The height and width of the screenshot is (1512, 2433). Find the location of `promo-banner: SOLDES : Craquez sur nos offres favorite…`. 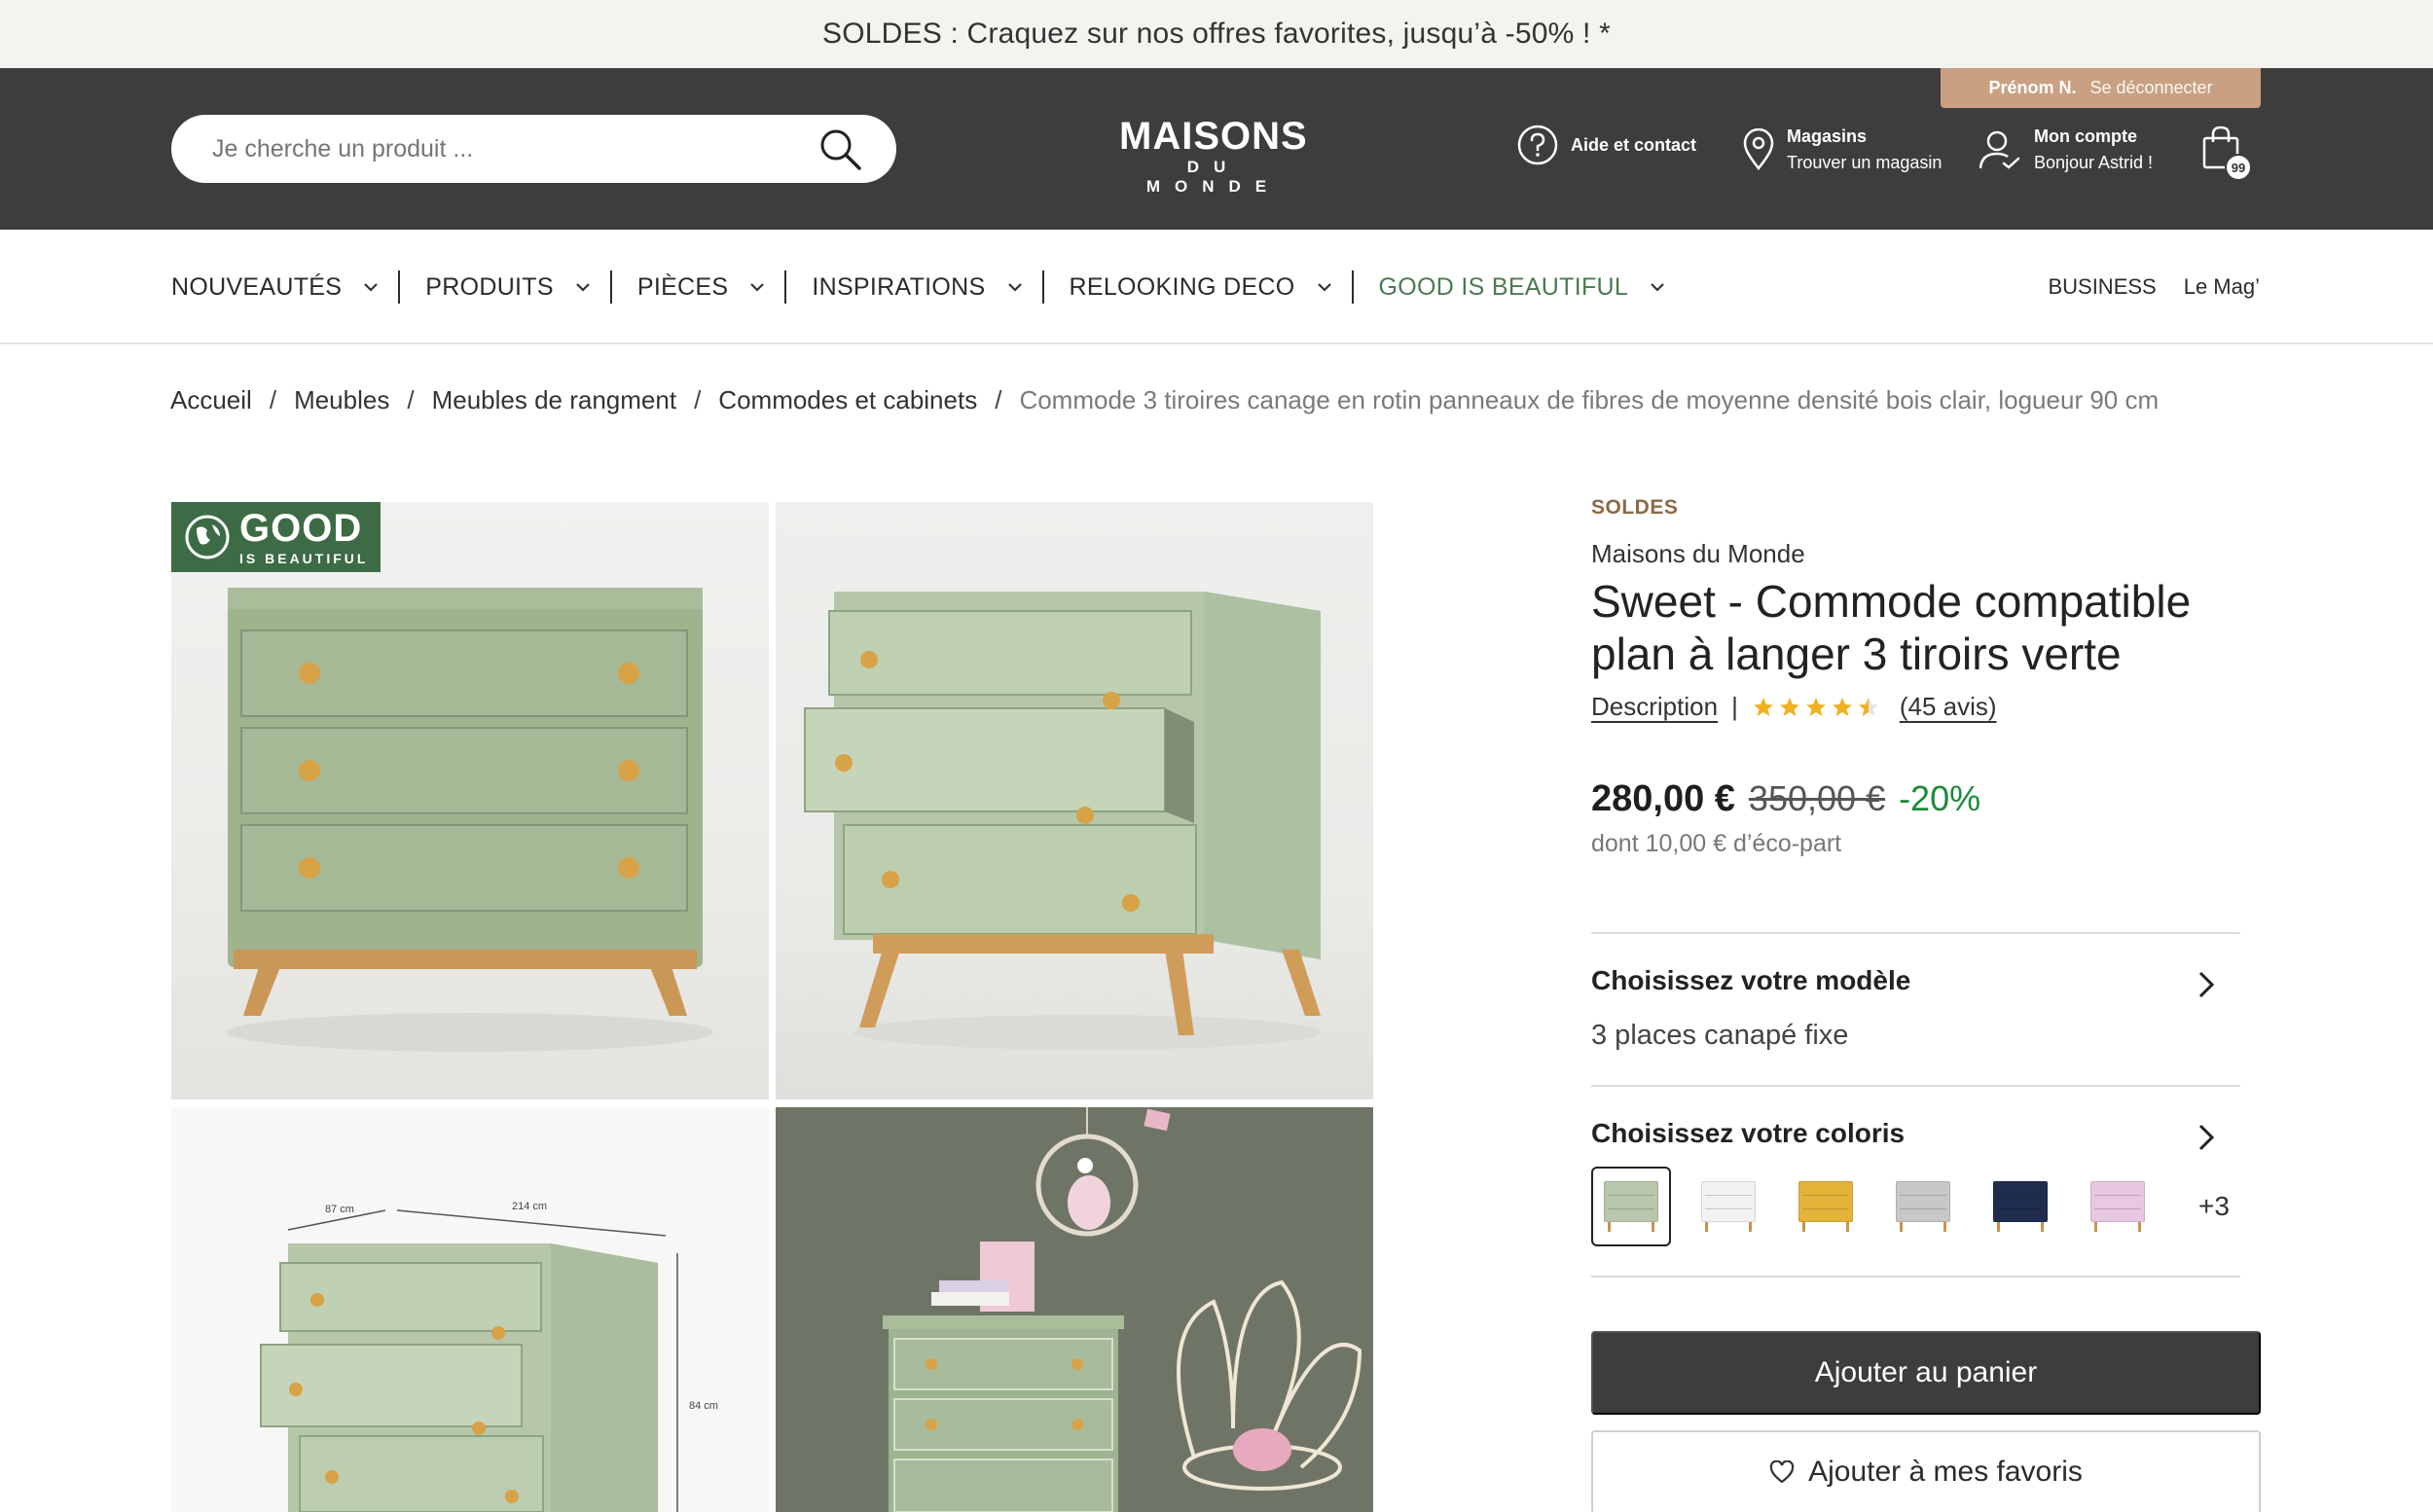

promo-banner: SOLDES : Craquez sur nos offres favorite… is located at coordinates (1216, 34).